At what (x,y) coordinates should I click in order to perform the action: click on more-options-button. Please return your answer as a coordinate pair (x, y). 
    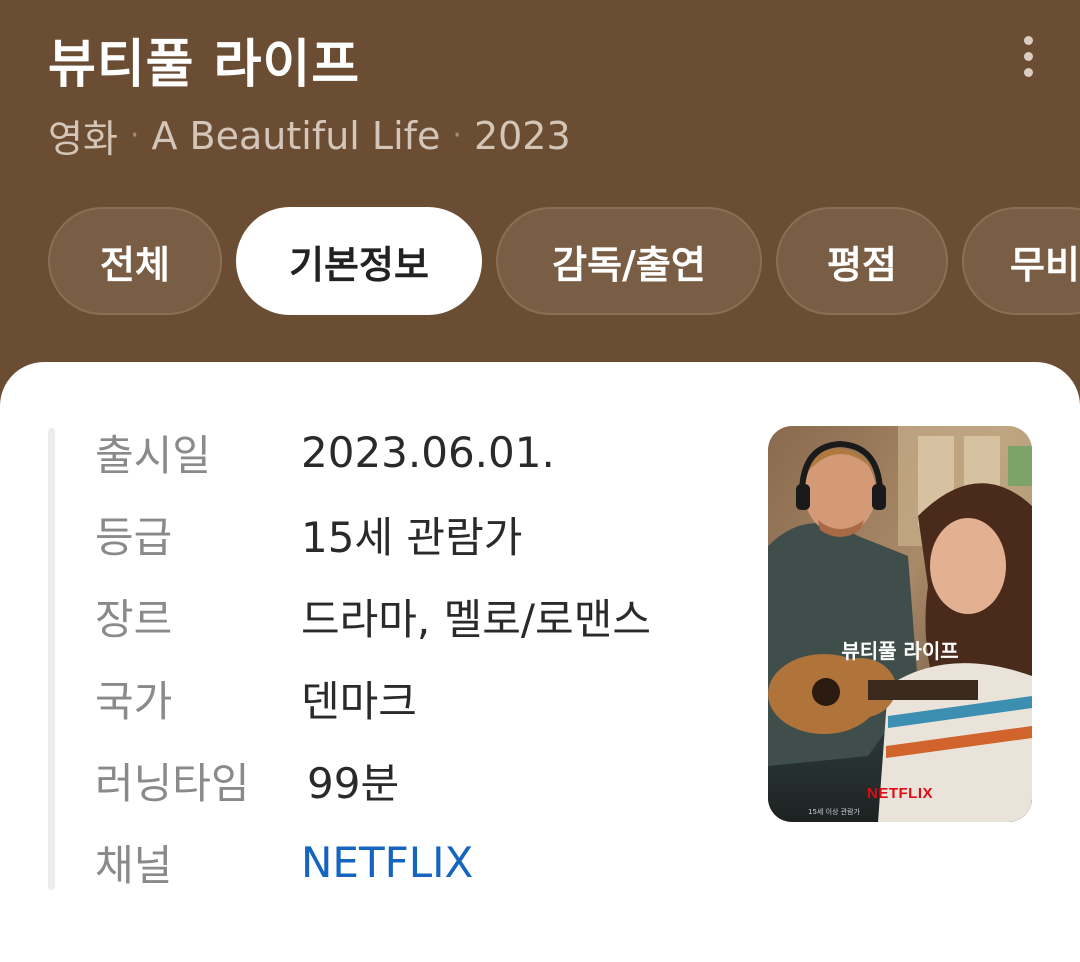
    Looking at the image, I should click on (1028, 56).